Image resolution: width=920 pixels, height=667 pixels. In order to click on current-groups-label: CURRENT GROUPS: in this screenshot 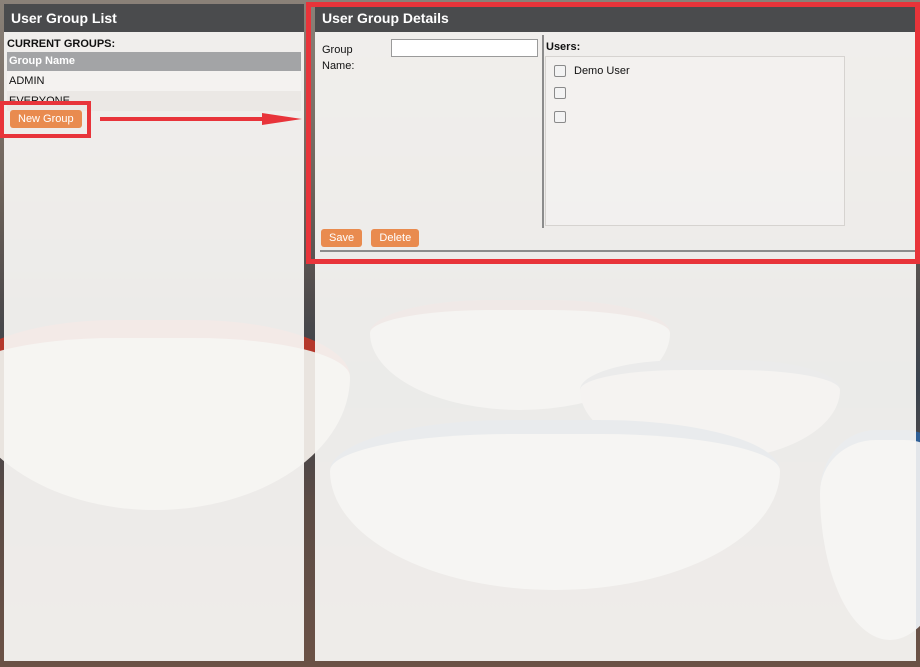, I will do `click(61, 44)`.